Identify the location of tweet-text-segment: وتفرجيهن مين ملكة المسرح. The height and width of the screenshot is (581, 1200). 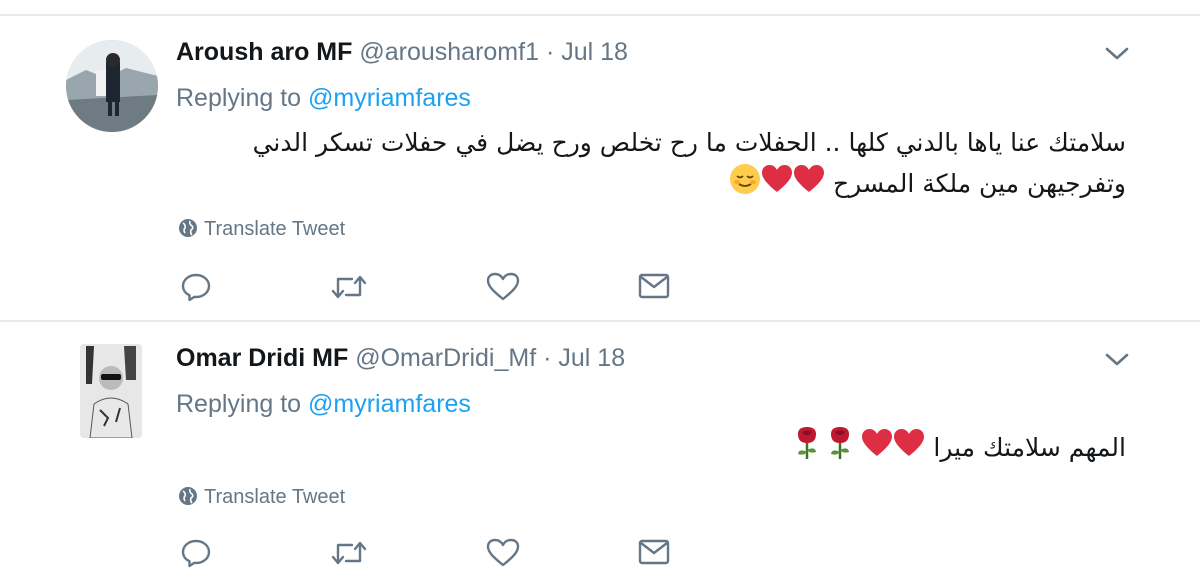
(979, 183).